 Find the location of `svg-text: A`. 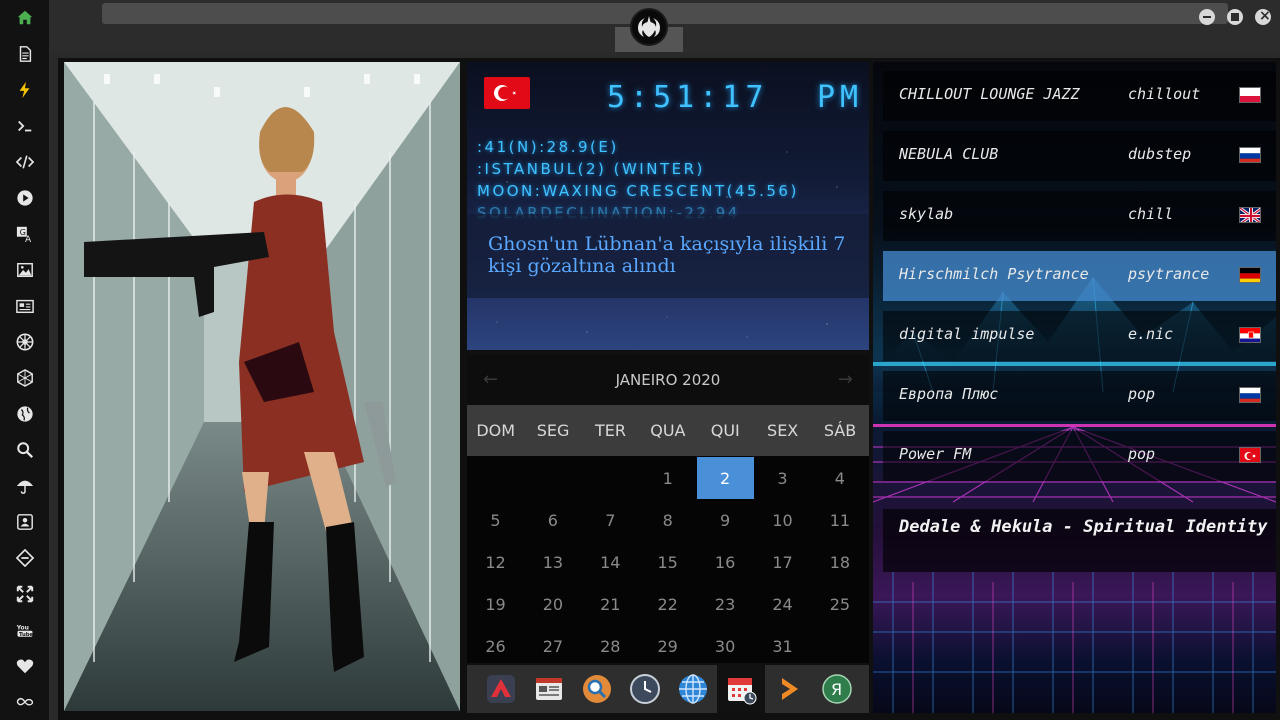

svg-text: A is located at coordinates (28, 239).